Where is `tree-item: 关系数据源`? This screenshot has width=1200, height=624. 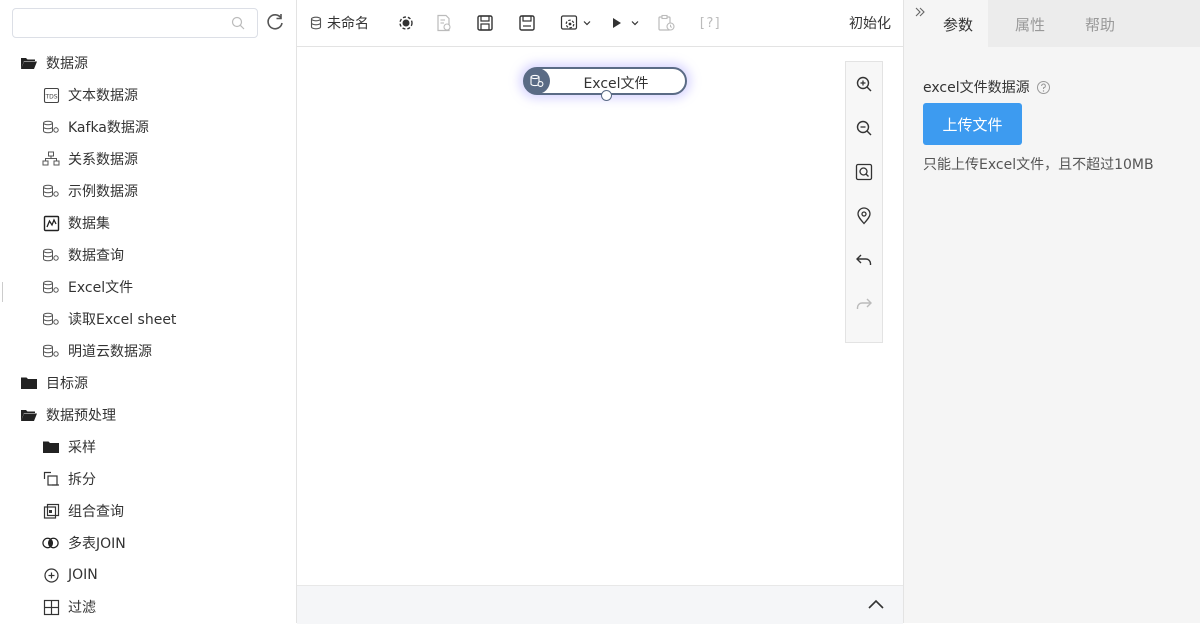
tree-item: 关系数据源 is located at coordinates (148, 159).